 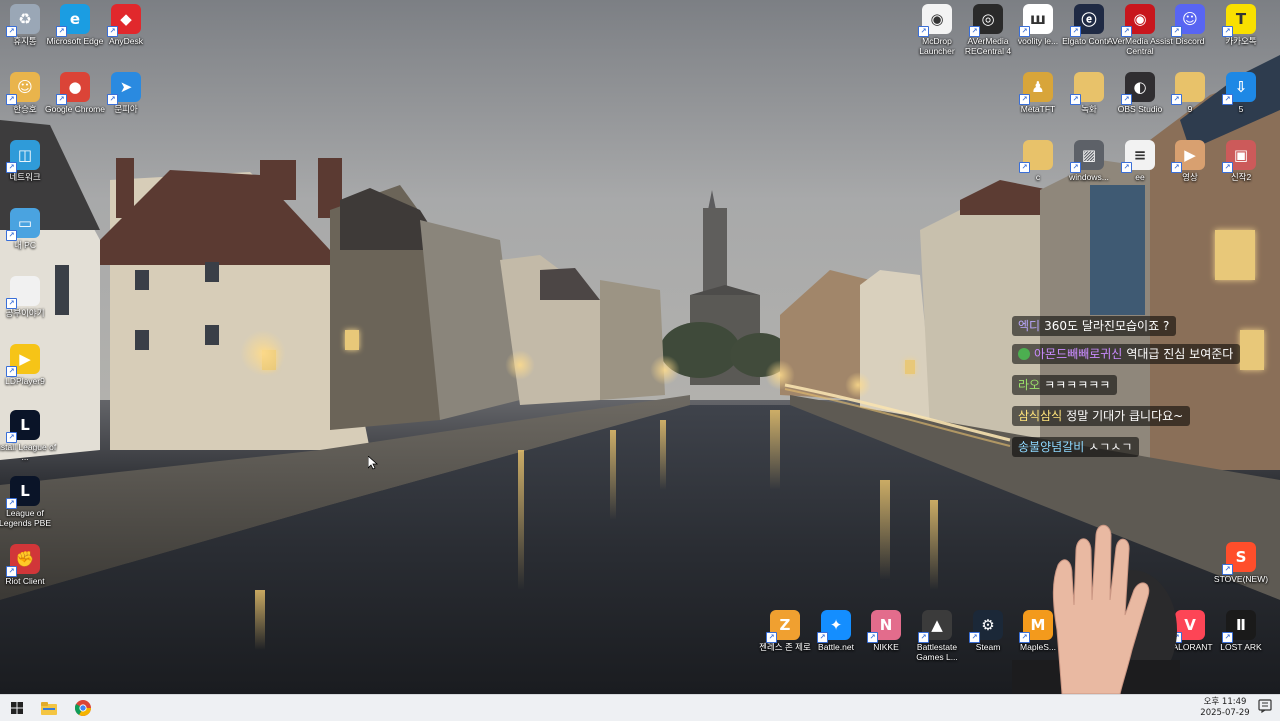 I want to click on desktop-icon-lol-pbe: L ↗ League of Legends PBE, so click(x=29, y=502).